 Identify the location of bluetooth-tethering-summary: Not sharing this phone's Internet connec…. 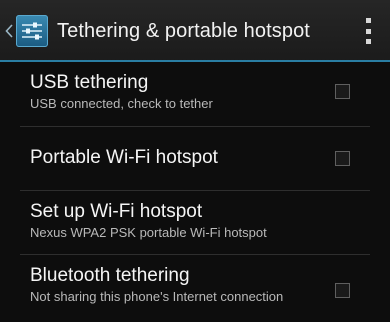
(157, 296).